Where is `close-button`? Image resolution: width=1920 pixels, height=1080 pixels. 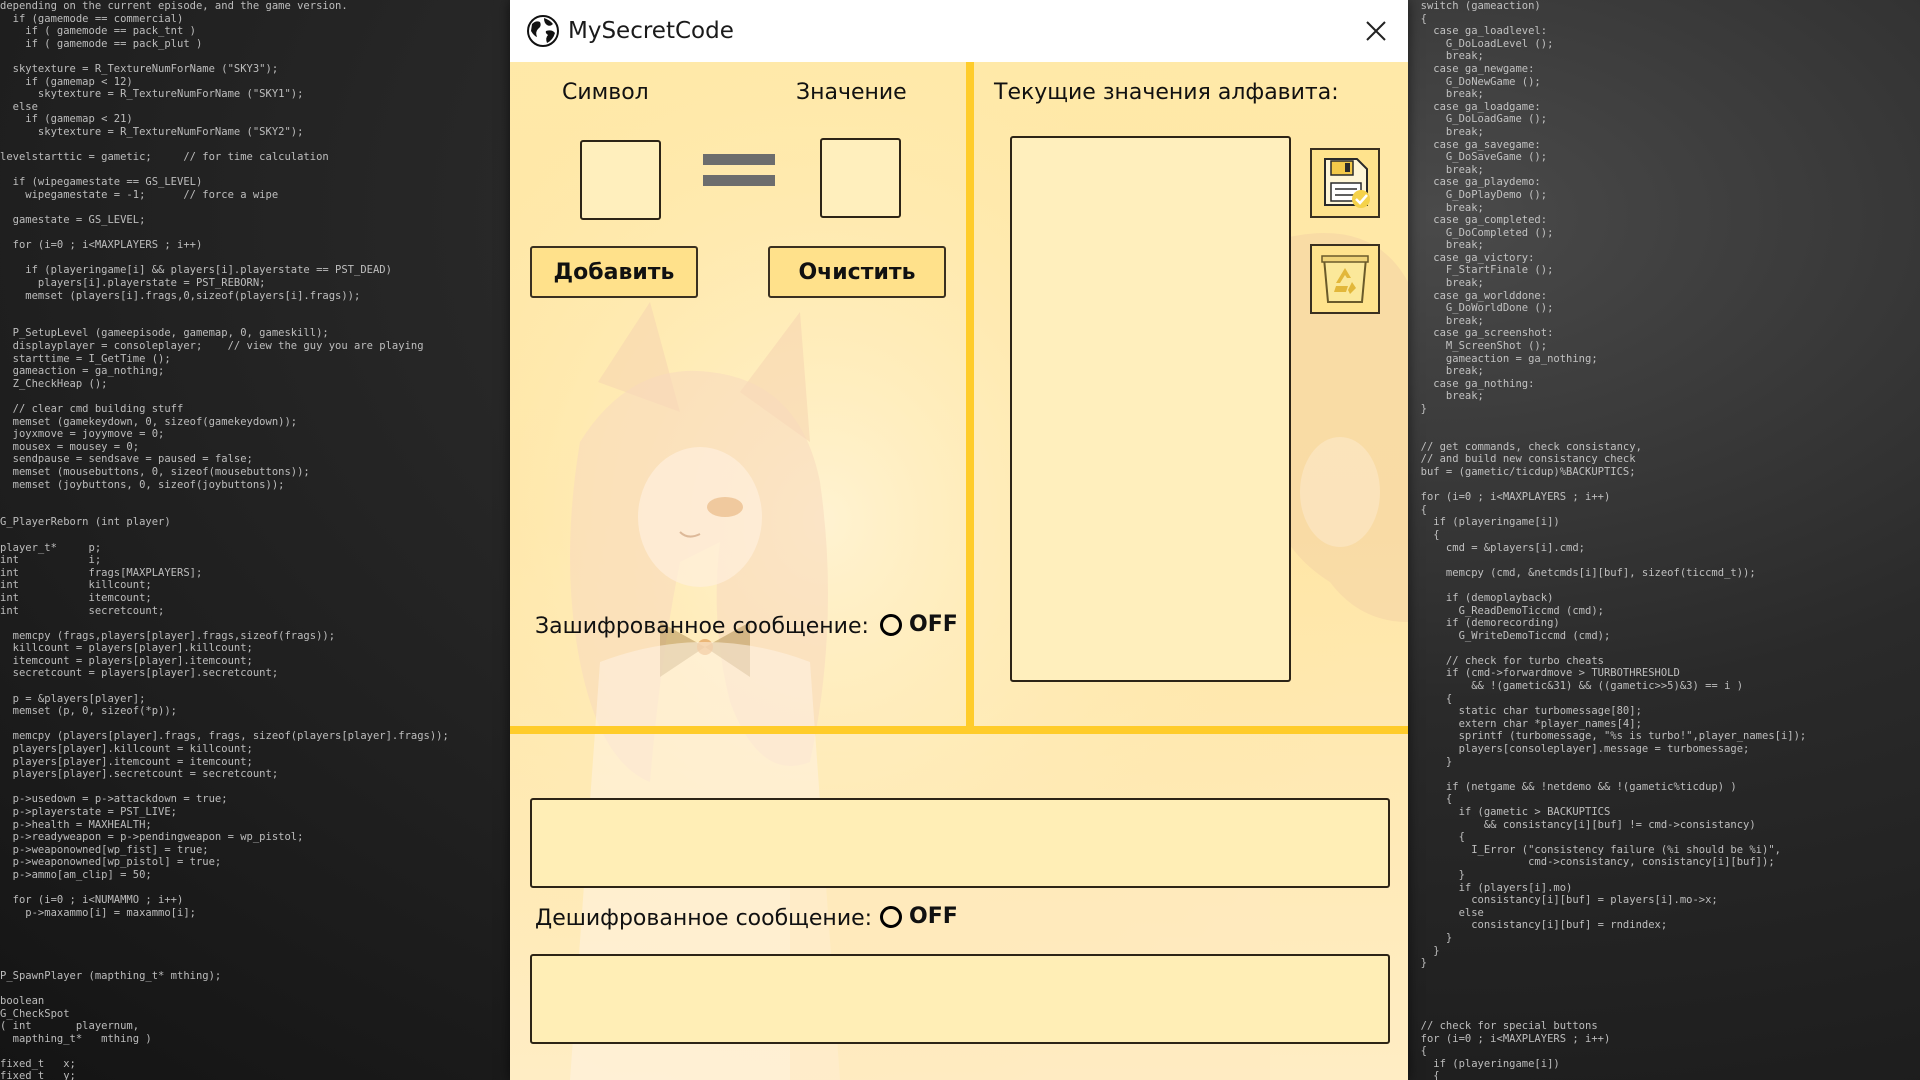
close-button is located at coordinates (1376, 31).